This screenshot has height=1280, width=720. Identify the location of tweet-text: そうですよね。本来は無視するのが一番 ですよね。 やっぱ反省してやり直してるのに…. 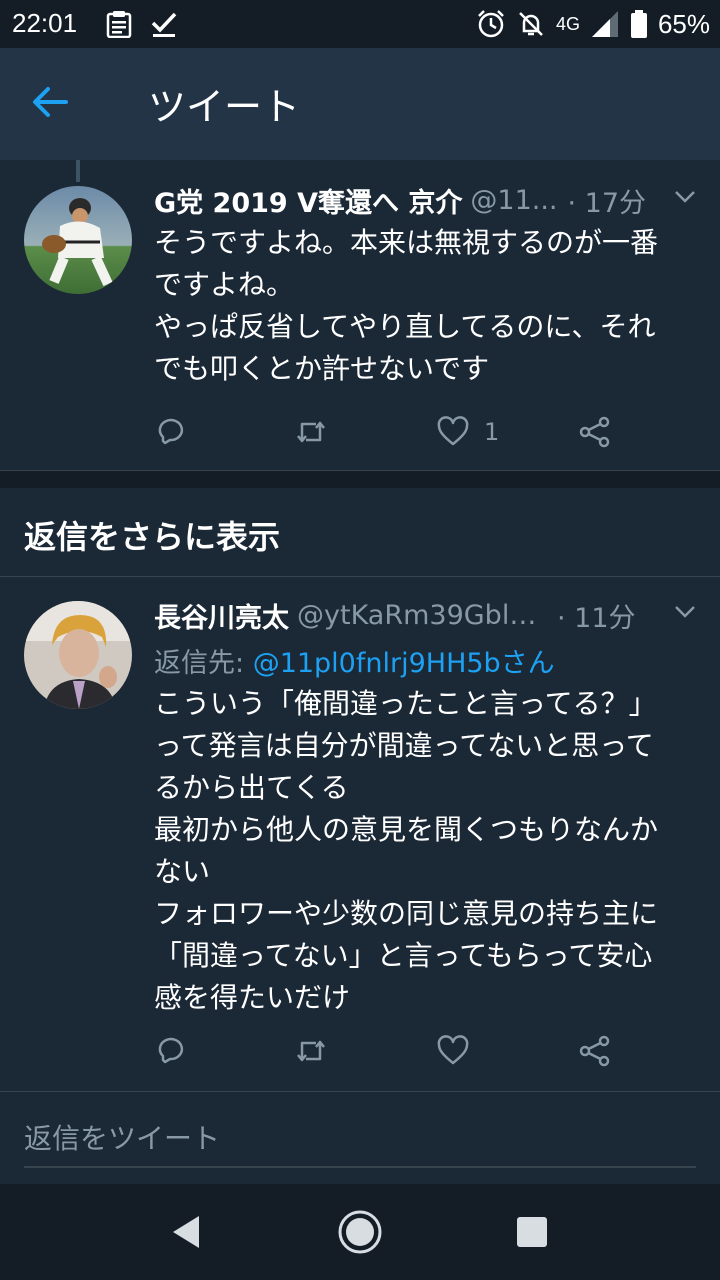
(406, 305).